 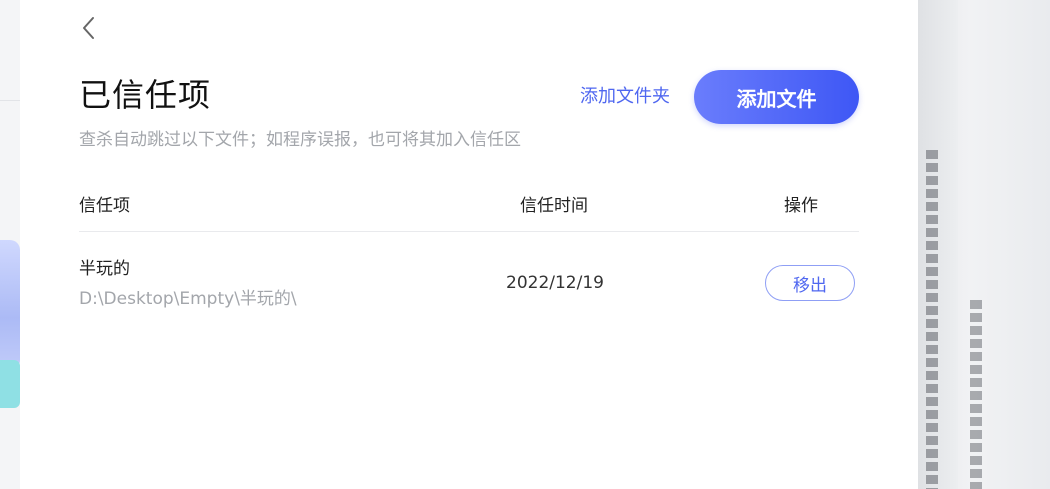 What do you see at coordinates (10, 305) in the screenshot?
I see `background-decoration` at bounding box center [10, 305].